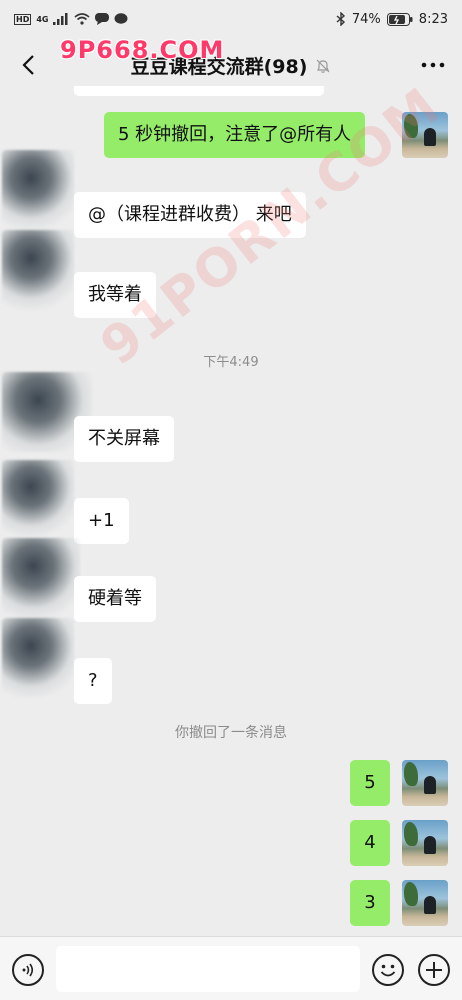 Image resolution: width=462 pixels, height=1000 pixels. I want to click on voice-button, so click(28, 970).